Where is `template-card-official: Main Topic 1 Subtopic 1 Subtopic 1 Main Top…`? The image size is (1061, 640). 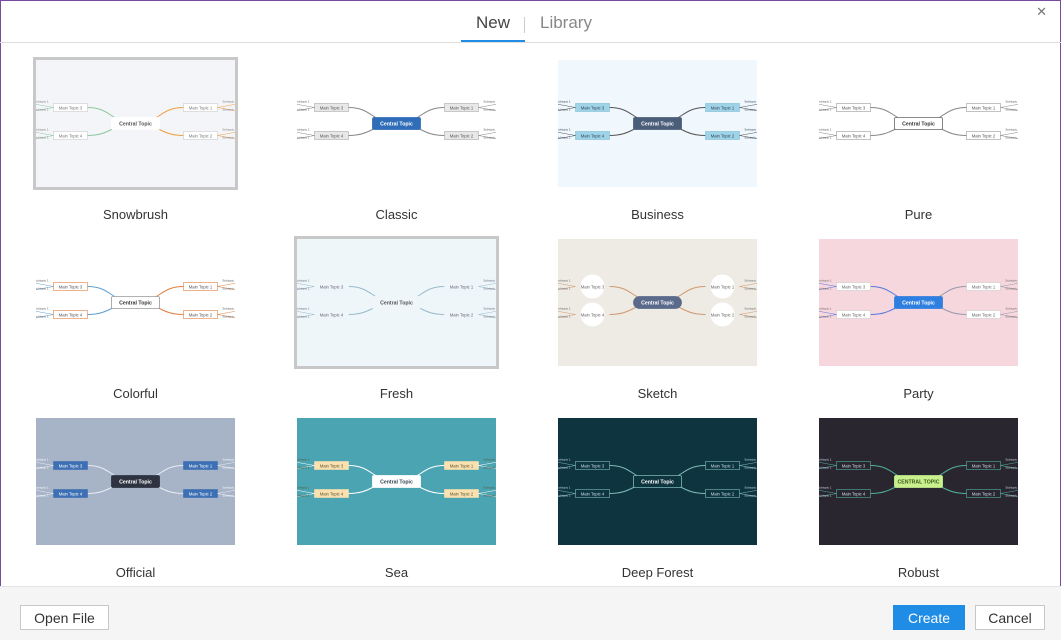
template-card-official: Main Topic 1 Subtopic 1 Subtopic 1 Main Top… is located at coordinates (135, 500).